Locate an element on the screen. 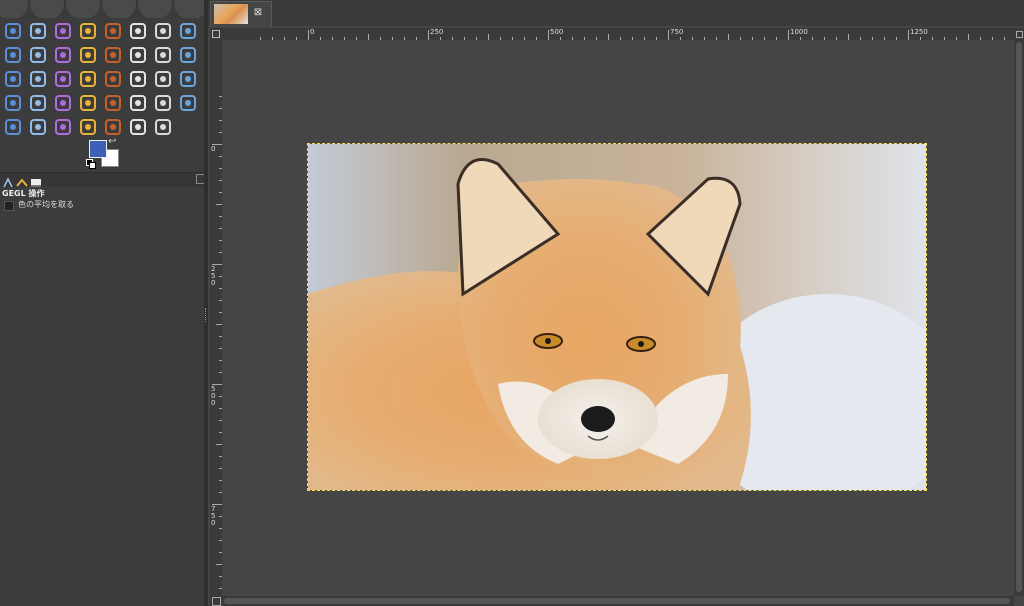  undo-history-icon is located at coordinates (36, 180).